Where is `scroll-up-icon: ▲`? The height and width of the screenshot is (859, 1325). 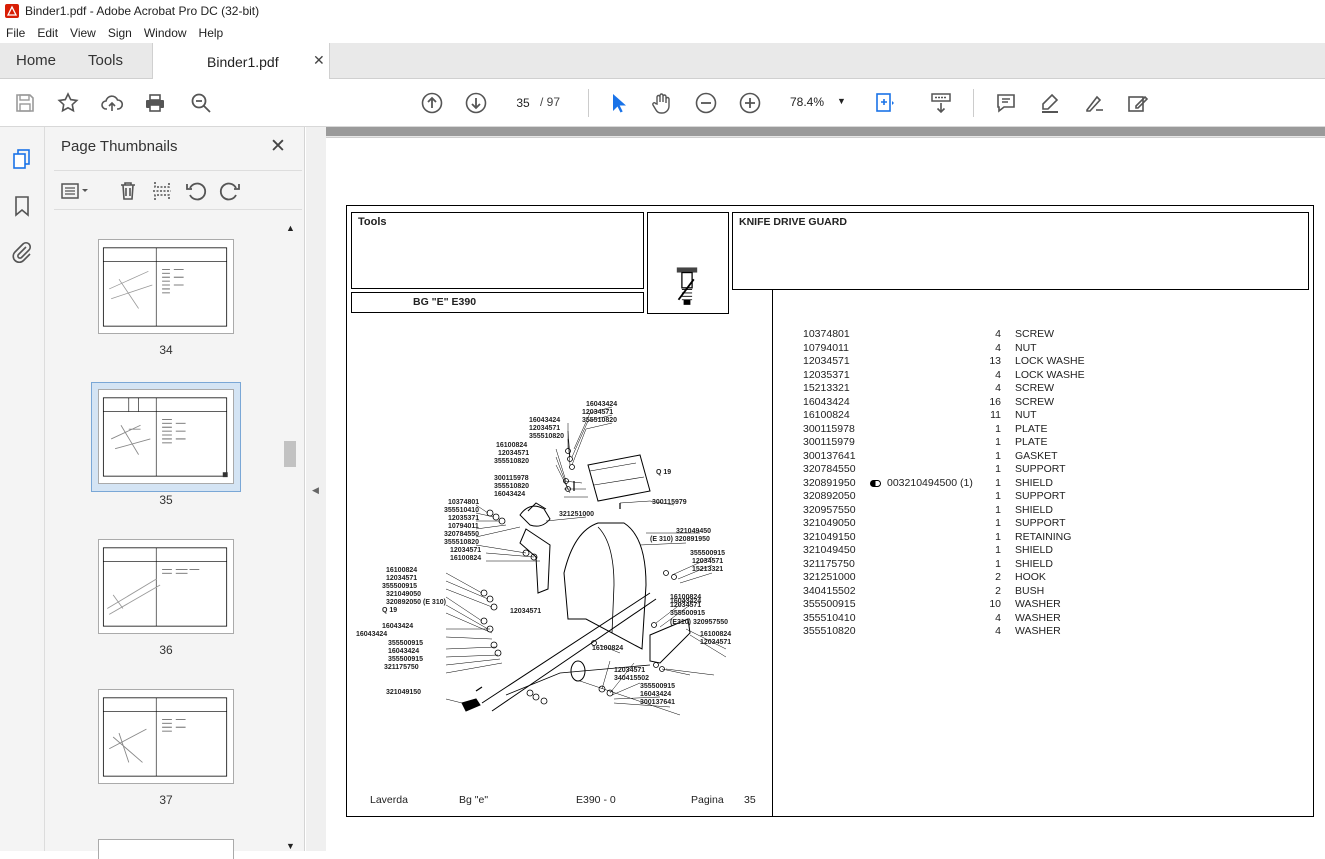 scroll-up-icon: ▲ is located at coordinates (290, 228).